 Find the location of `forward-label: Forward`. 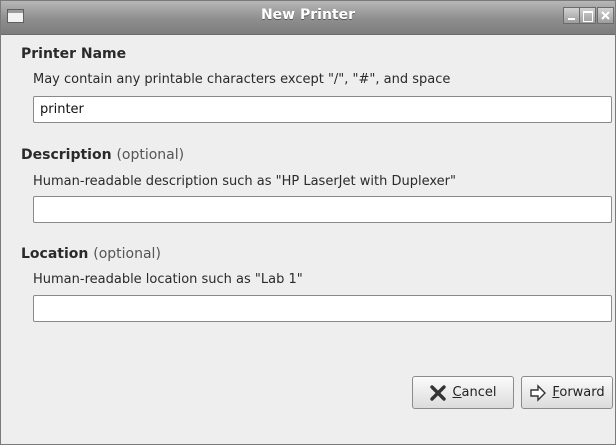

forward-label: Forward is located at coordinates (578, 392).